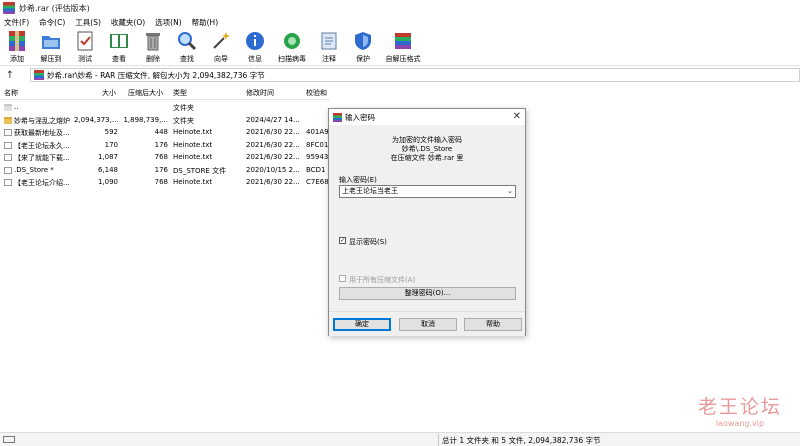 Image resolution: width=800 pixels, height=446 pixels. What do you see at coordinates (200, 170) in the screenshot?
I see `file-type-cell: DS_STORE 文件` at bounding box center [200, 170].